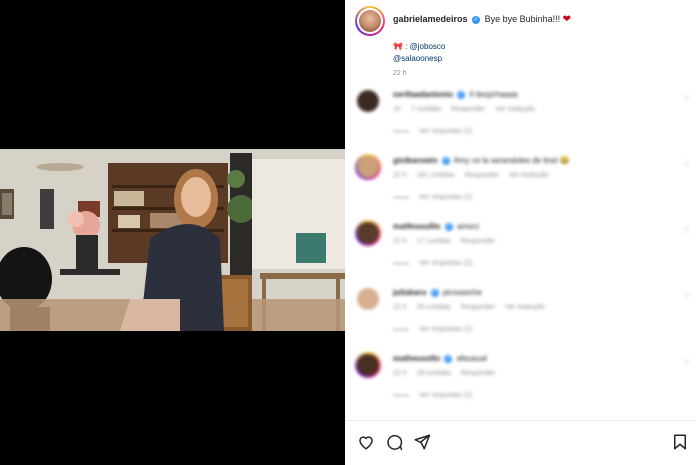  Describe the element at coordinates (564, 160) in the screenshot. I see `emoji-icon: 😂` at that location.